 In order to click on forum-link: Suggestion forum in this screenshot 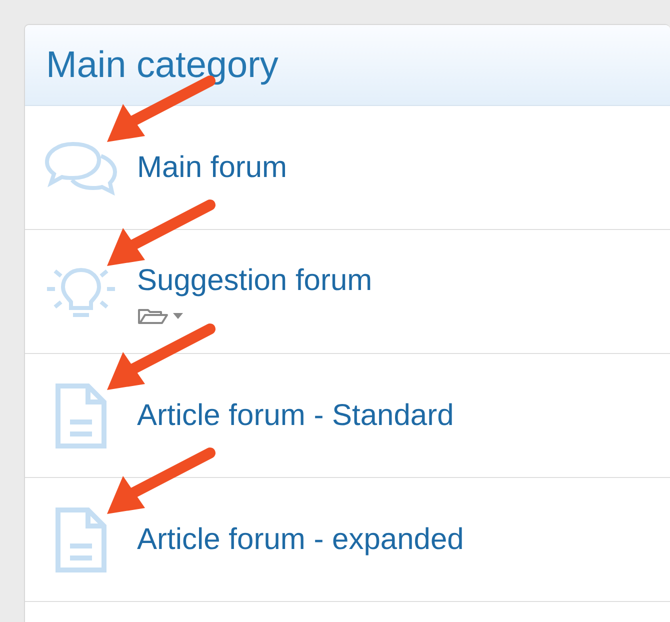, I will do `click(254, 280)`.